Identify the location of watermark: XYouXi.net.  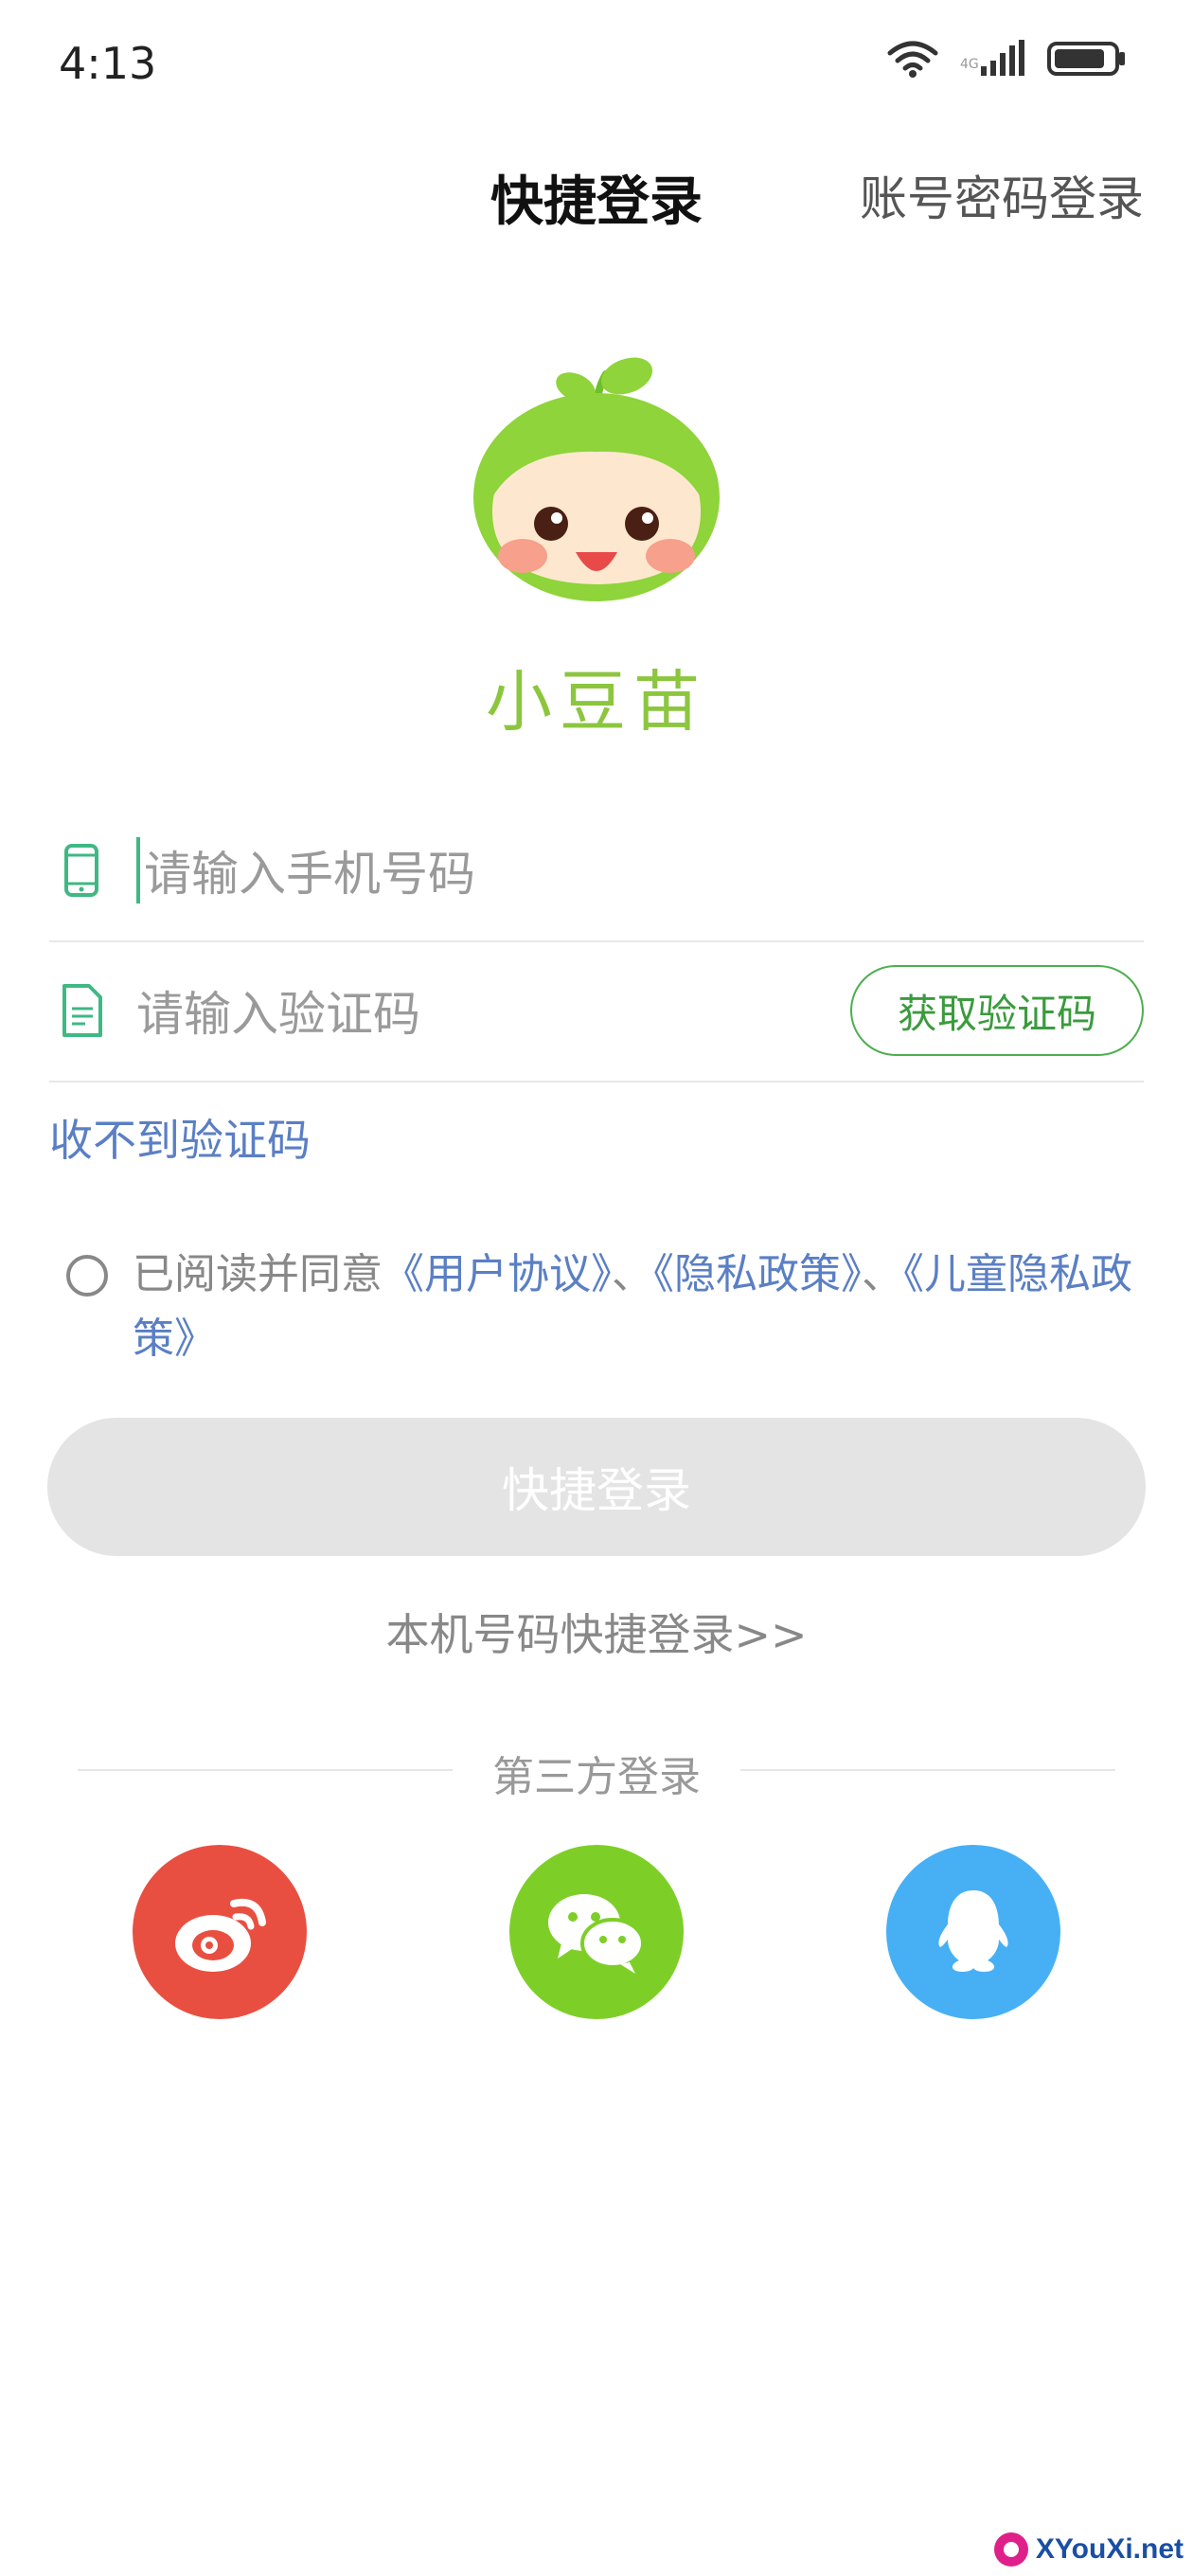
(1088, 2549).